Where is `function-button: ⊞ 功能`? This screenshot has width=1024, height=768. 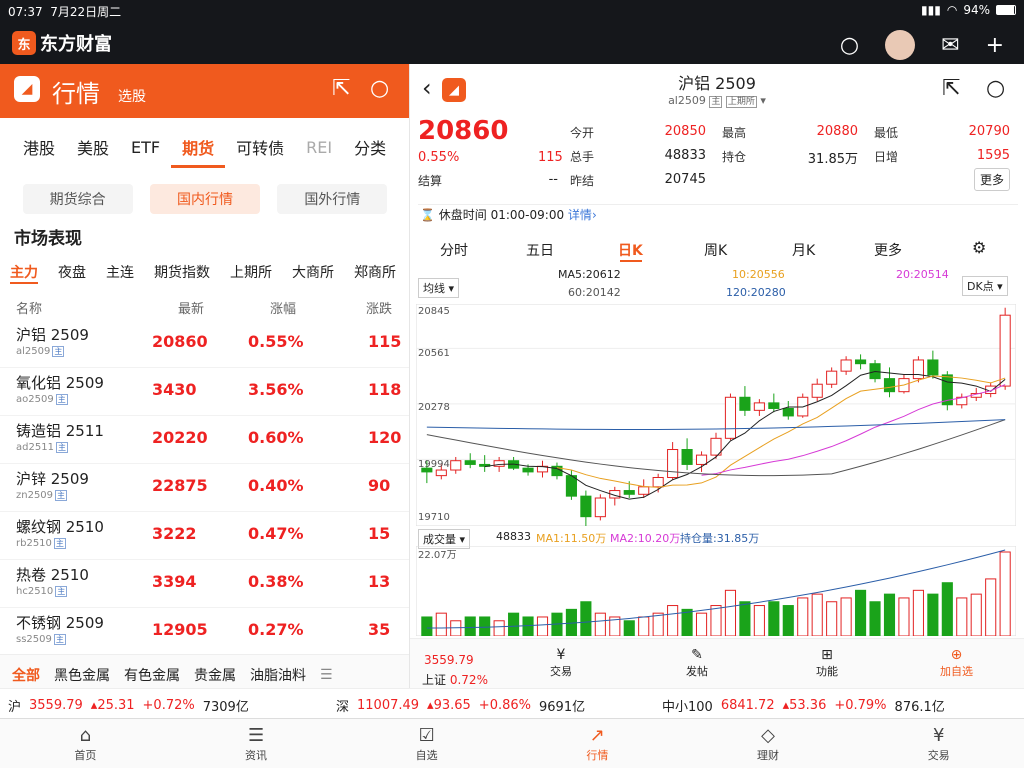
function-button: ⊞ 功能 is located at coordinates (827, 663).